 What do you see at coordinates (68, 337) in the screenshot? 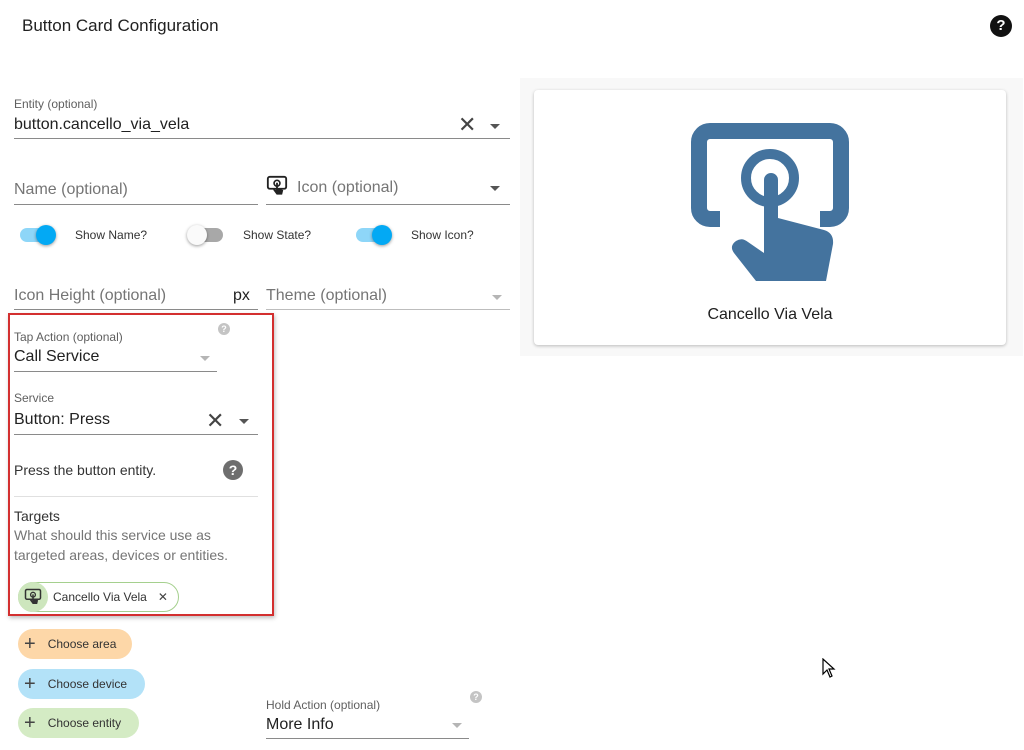
I see `tap-action-label: Tap Action (optional)` at bounding box center [68, 337].